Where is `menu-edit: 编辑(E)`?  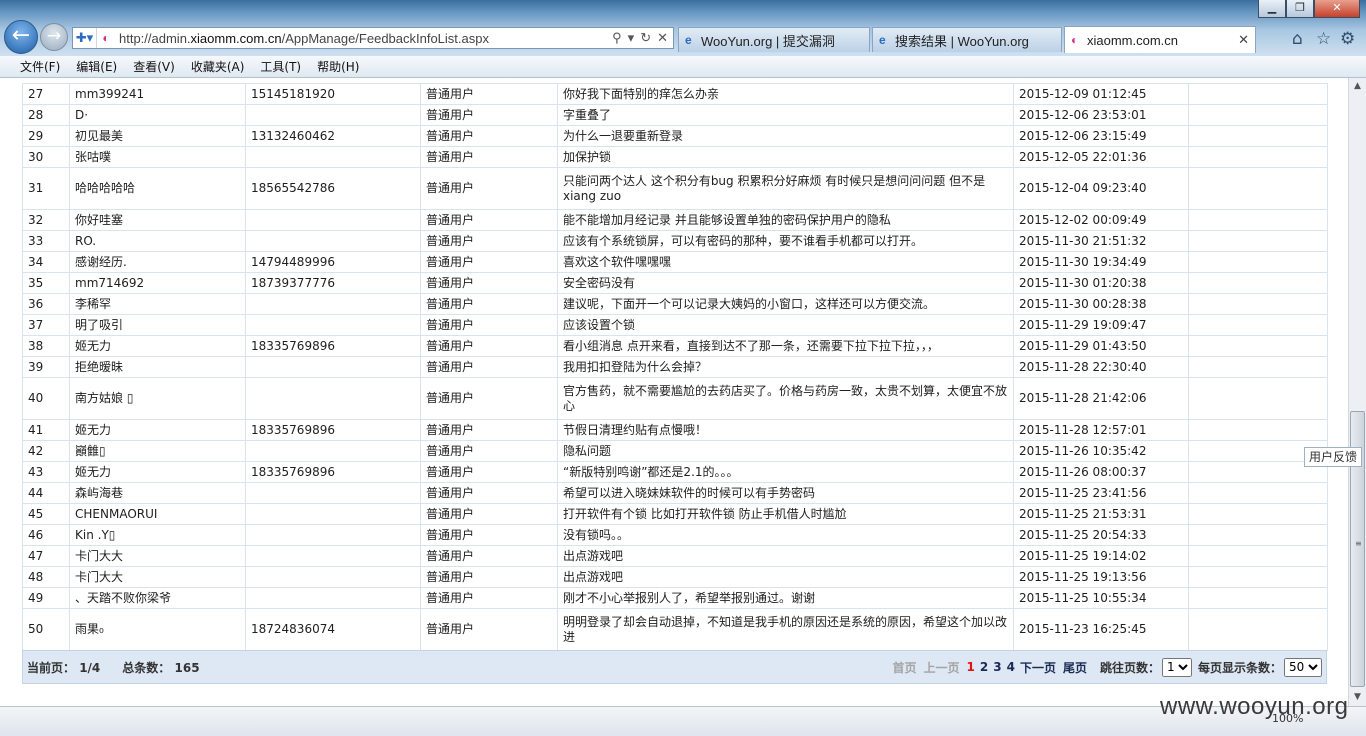
menu-edit: 编辑(E) is located at coordinates (96, 66).